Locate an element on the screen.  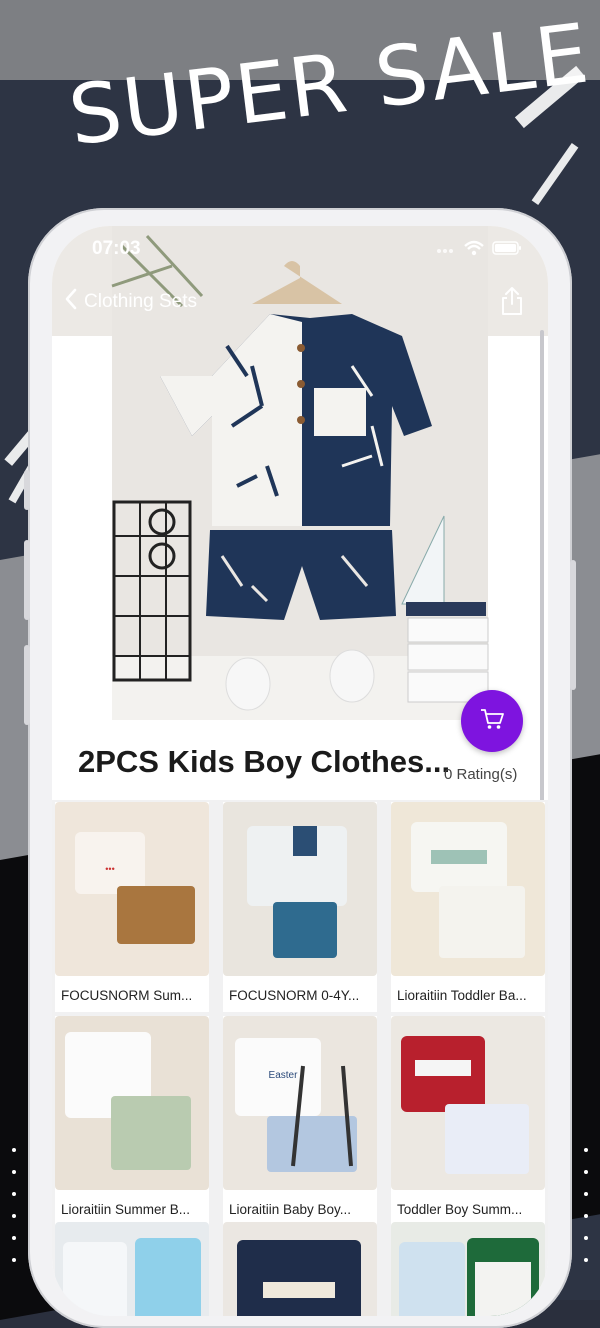
share-button is located at coordinates (512, 303).